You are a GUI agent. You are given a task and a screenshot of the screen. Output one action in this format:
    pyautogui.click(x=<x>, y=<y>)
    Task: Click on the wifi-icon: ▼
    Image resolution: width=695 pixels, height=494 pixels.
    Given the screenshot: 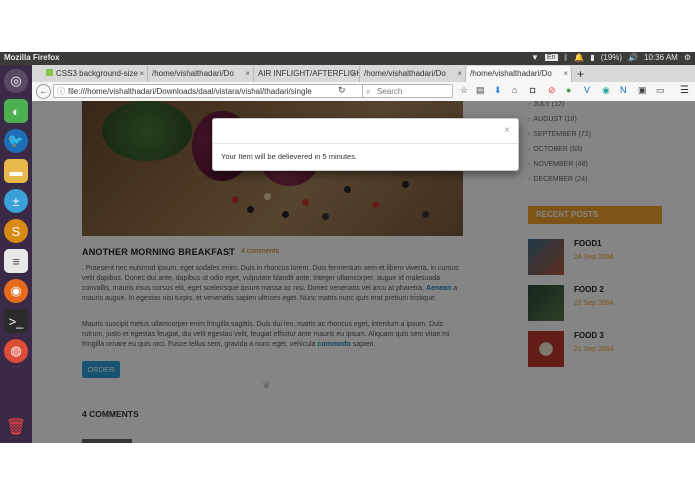 What is the action you would take?
    pyautogui.click(x=535, y=57)
    